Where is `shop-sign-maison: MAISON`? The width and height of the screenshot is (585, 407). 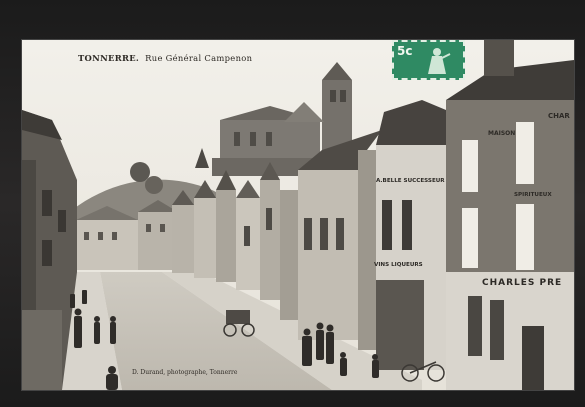 shop-sign-maison: MAISON is located at coordinates (502, 133).